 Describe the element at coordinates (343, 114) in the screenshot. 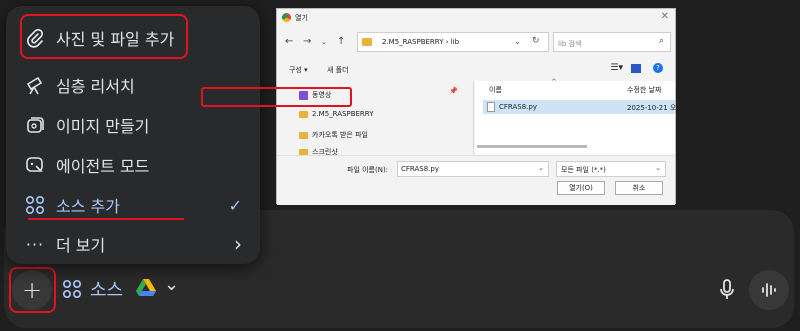

I see `tree-item-label: 2.M5_RASPBERRY` at that location.